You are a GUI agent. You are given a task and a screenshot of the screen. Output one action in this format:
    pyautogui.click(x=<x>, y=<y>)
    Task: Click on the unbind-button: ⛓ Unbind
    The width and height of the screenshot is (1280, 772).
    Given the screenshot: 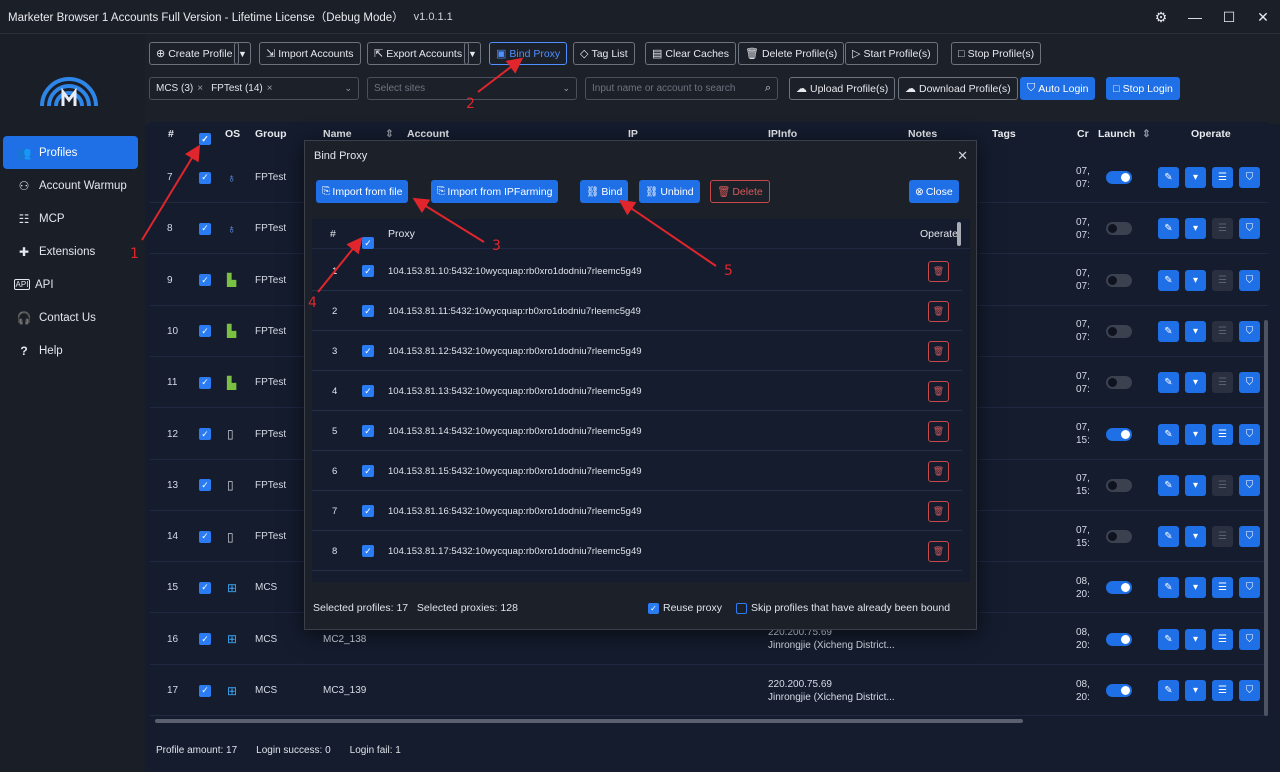 What is the action you would take?
    pyautogui.click(x=669, y=191)
    